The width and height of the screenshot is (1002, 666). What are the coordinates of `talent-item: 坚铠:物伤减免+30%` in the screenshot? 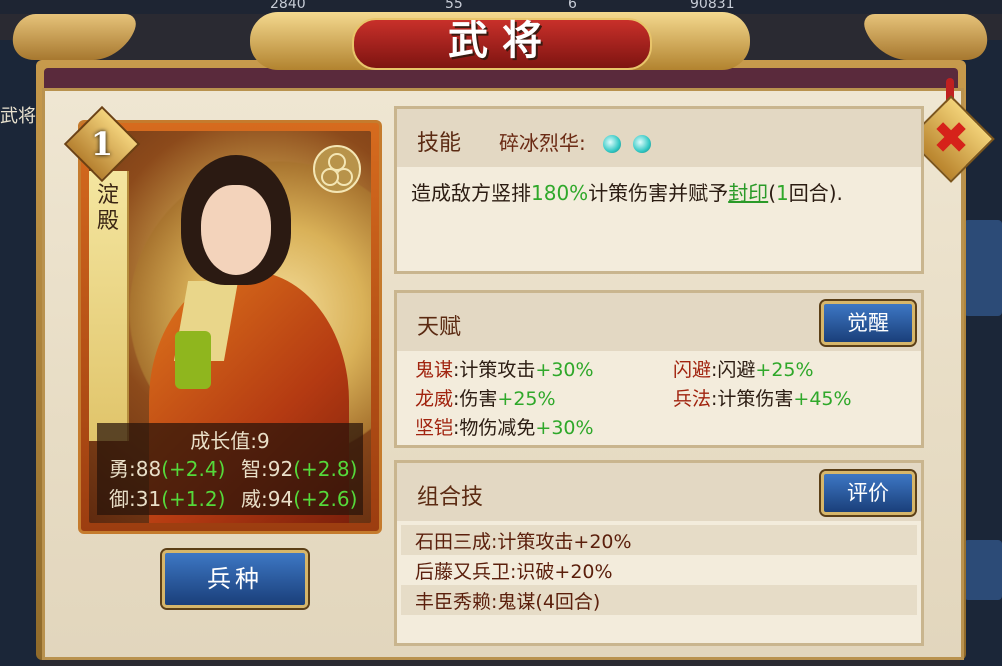 It's located at (504, 428).